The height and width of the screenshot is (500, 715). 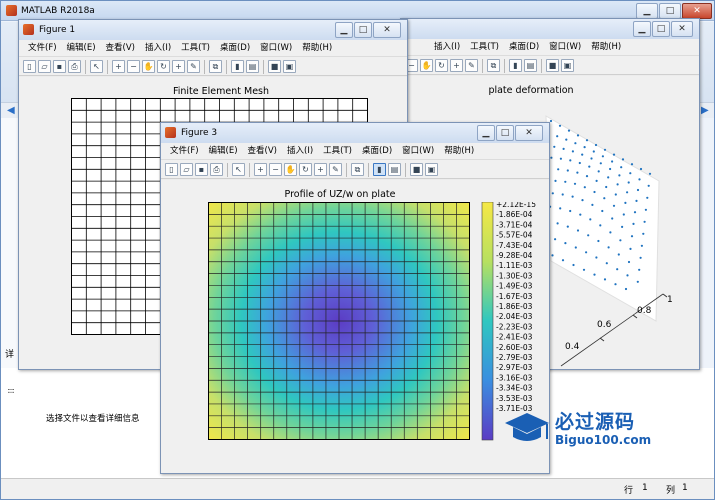 I want to click on figure1-menu-insert: 插入(I), so click(x=158, y=48).